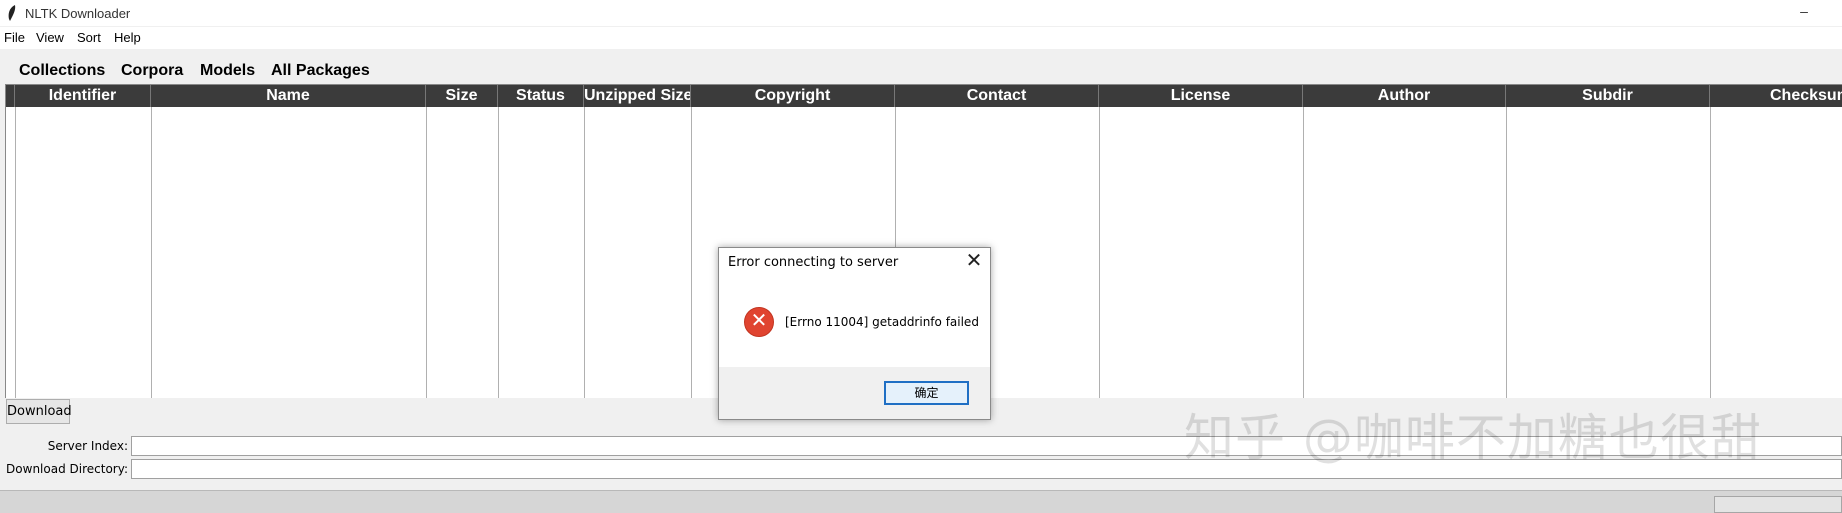  What do you see at coordinates (78, 13) in the screenshot?
I see `window-title: NLTK Downloader` at bounding box center [78, 13].